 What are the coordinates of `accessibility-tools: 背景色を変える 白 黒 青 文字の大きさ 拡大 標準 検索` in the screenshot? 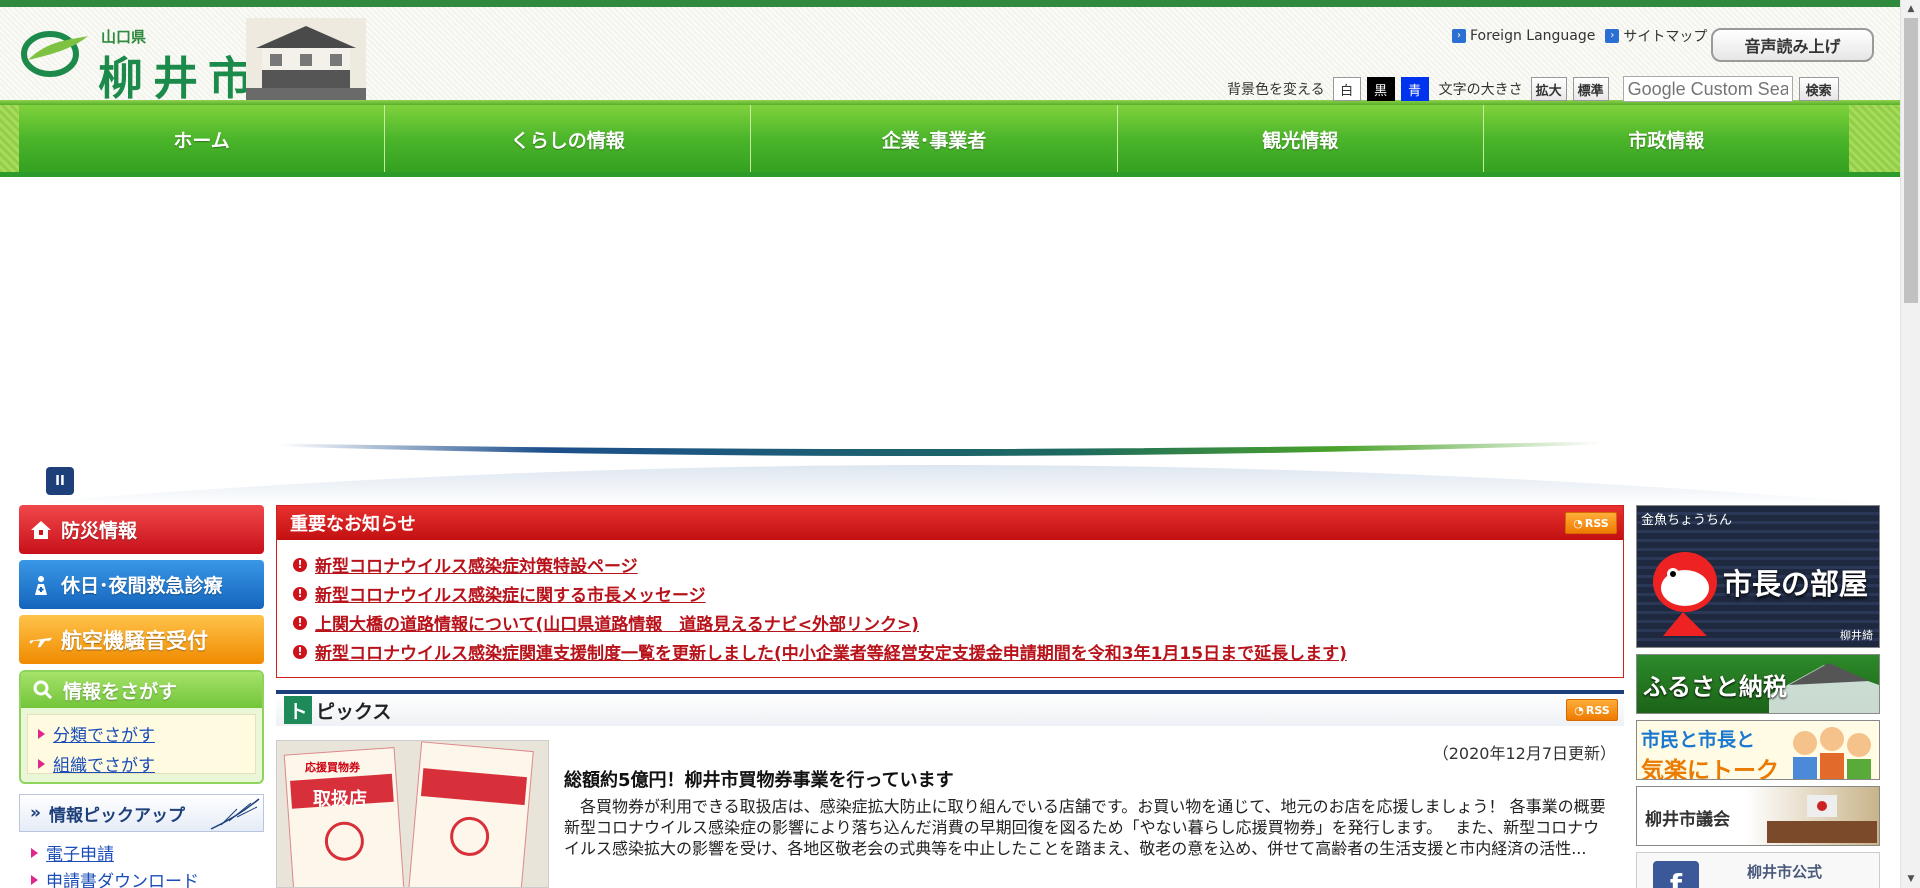 It's located at (1533, 89).